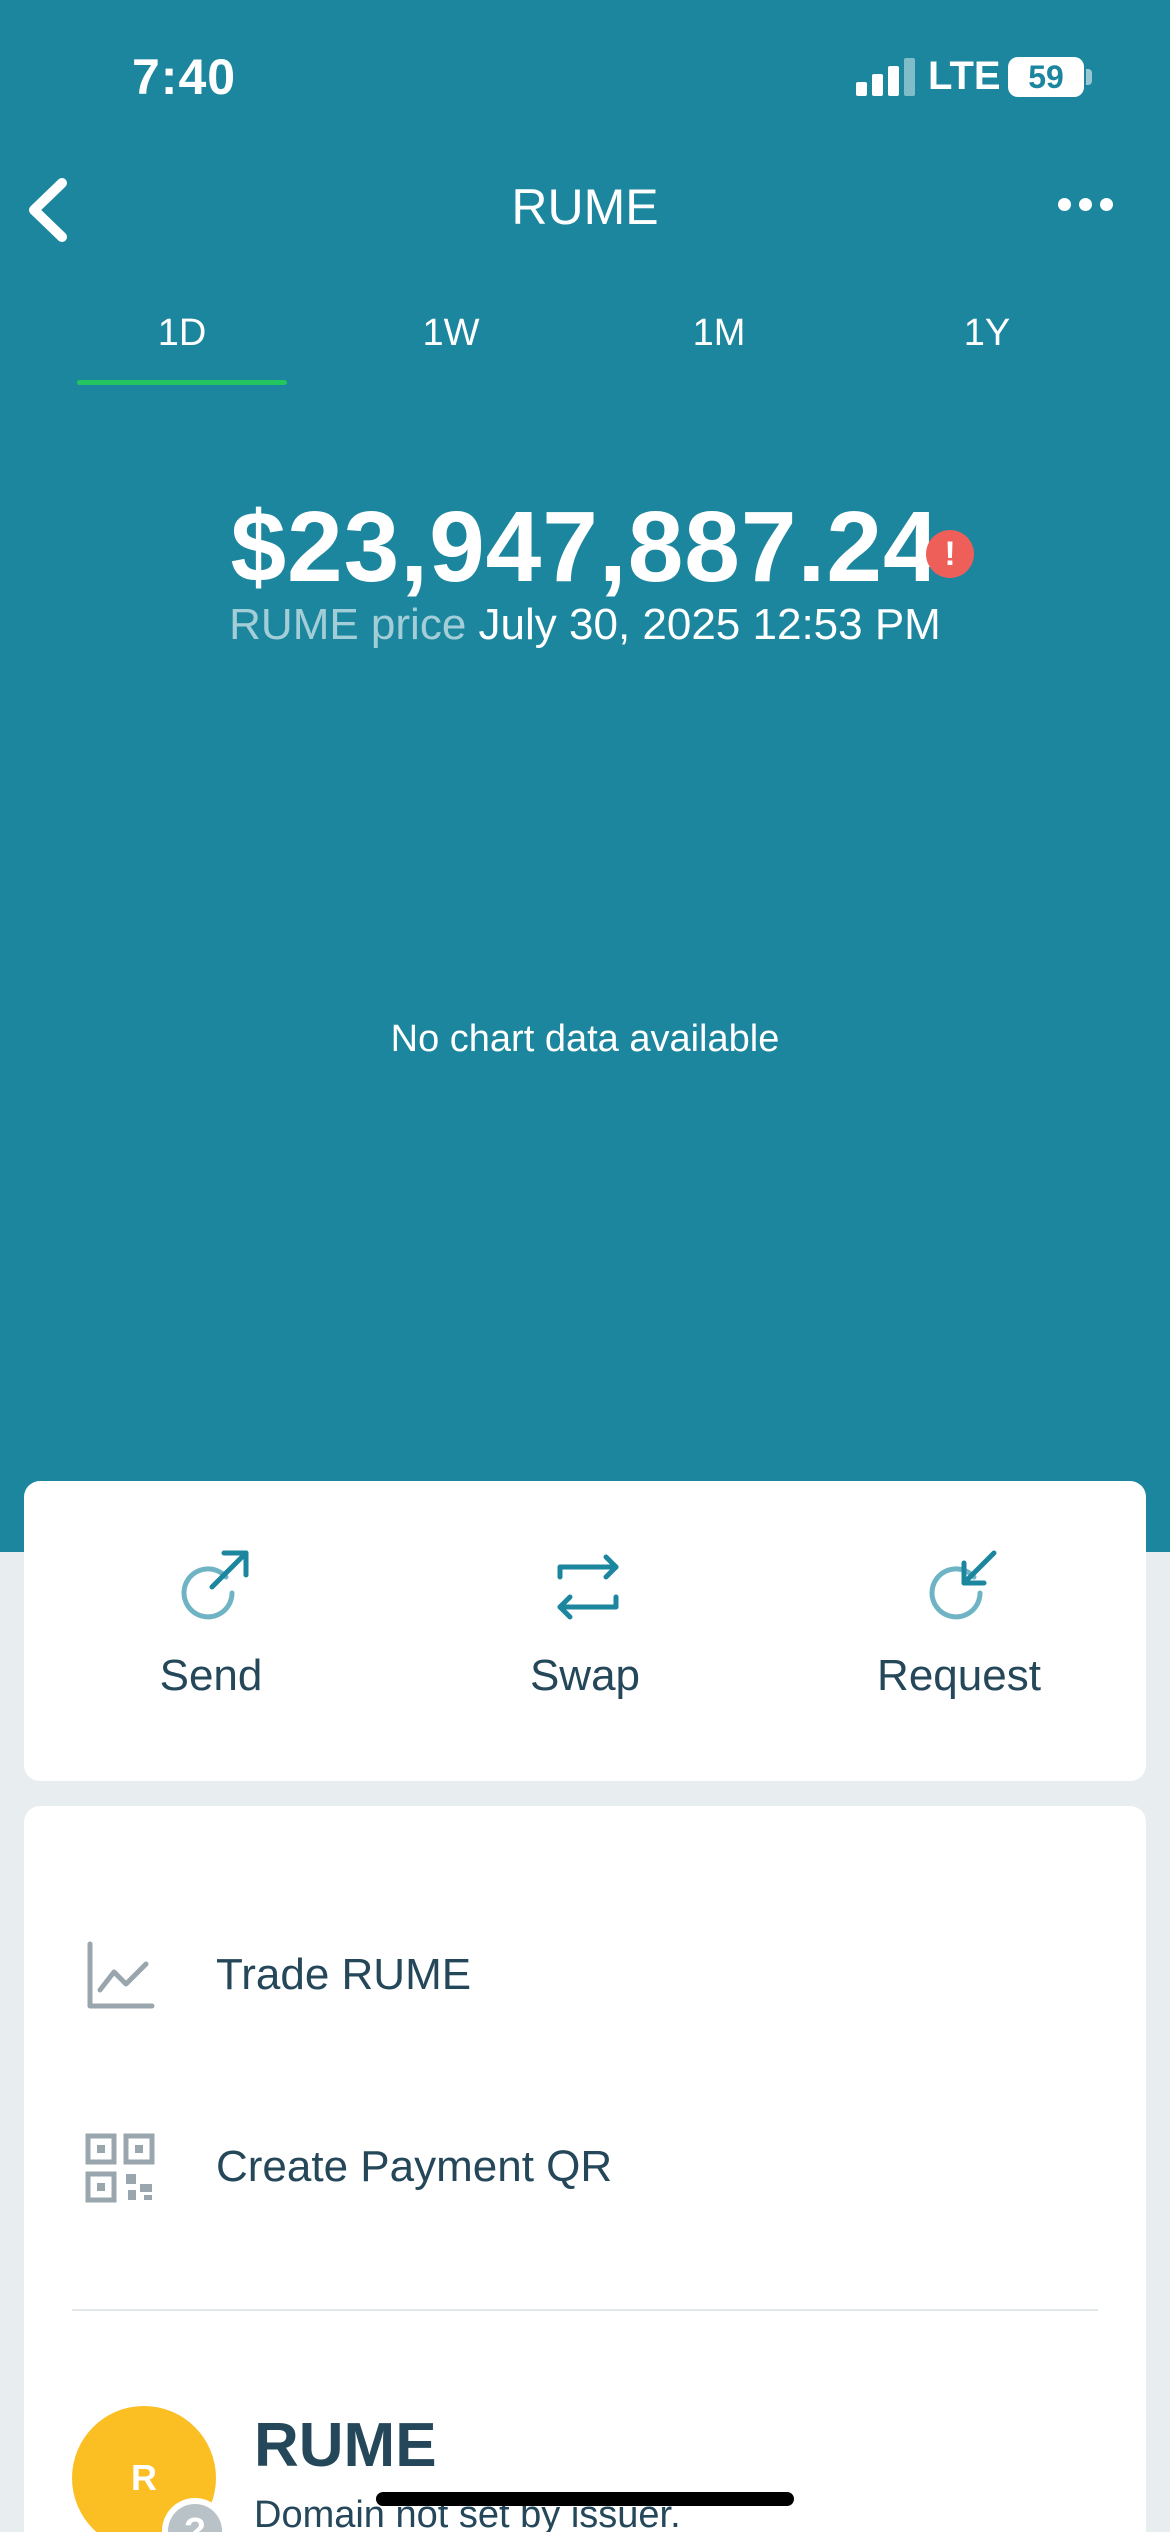 Image resolution: width=1170 pixels, height=2532 pixels. What do you see at coordinates (182, 382) in the screenshot?
I see `tab-indicator` at bounding box center [182, 382].